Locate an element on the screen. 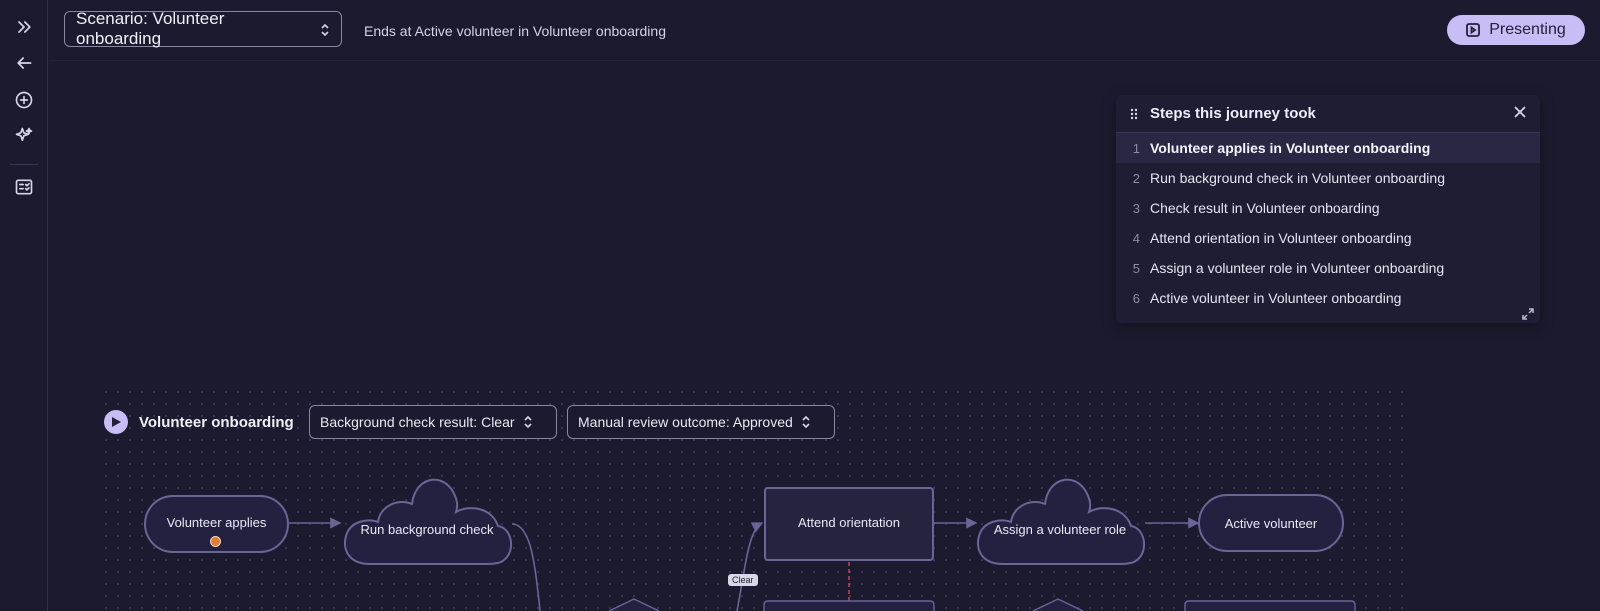 This screenshot has width=1600, height=611. checklist-button is located at coordinates (24, 187).